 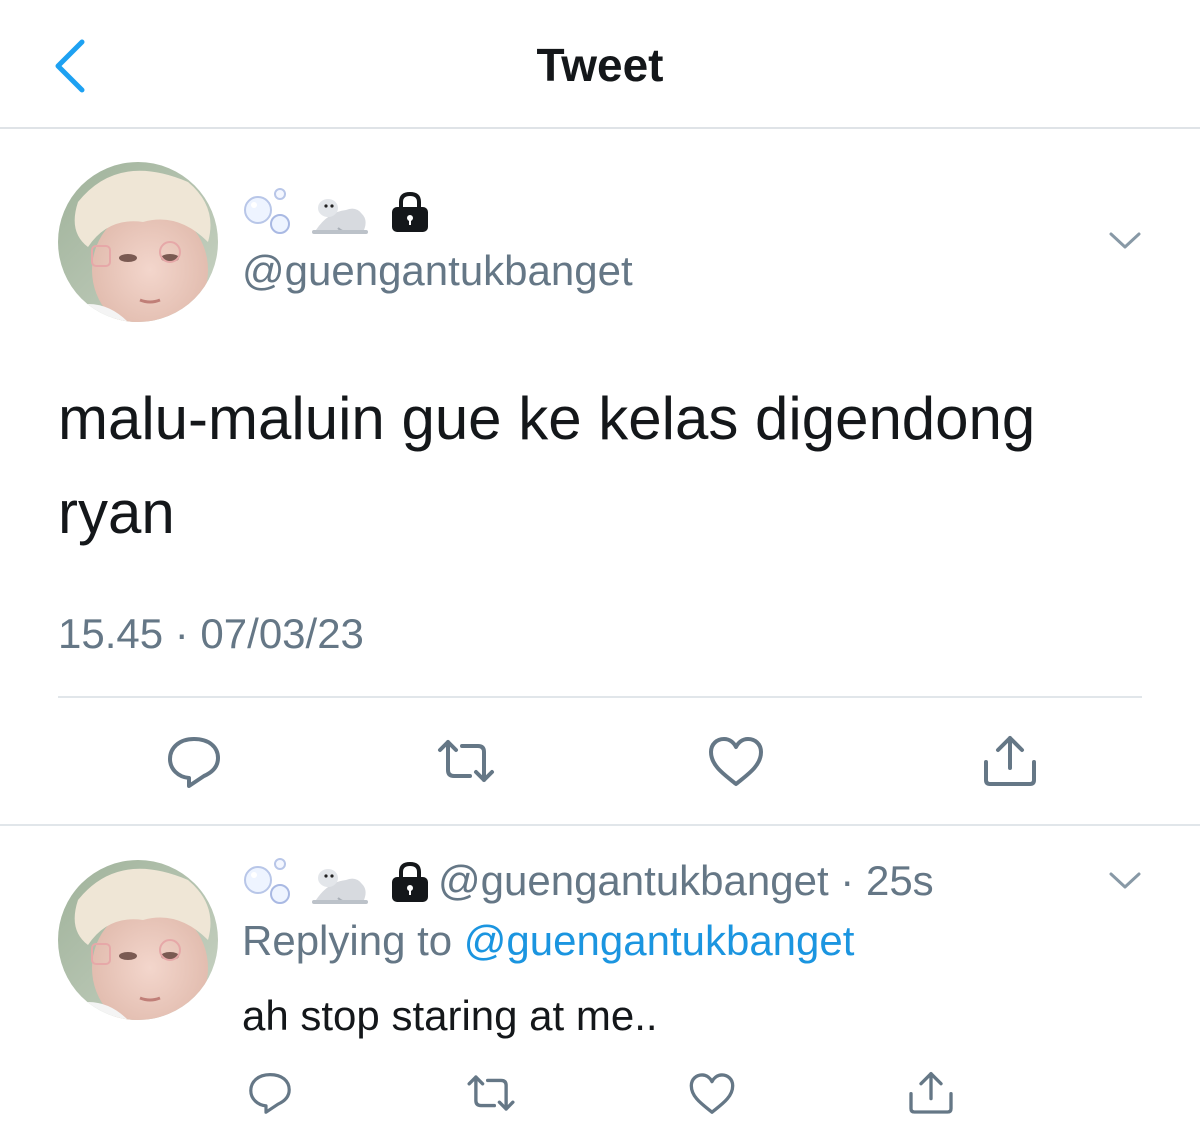 I want to click on replying-to: Replying to @guengantukbanget, so click(x=548, y=941).